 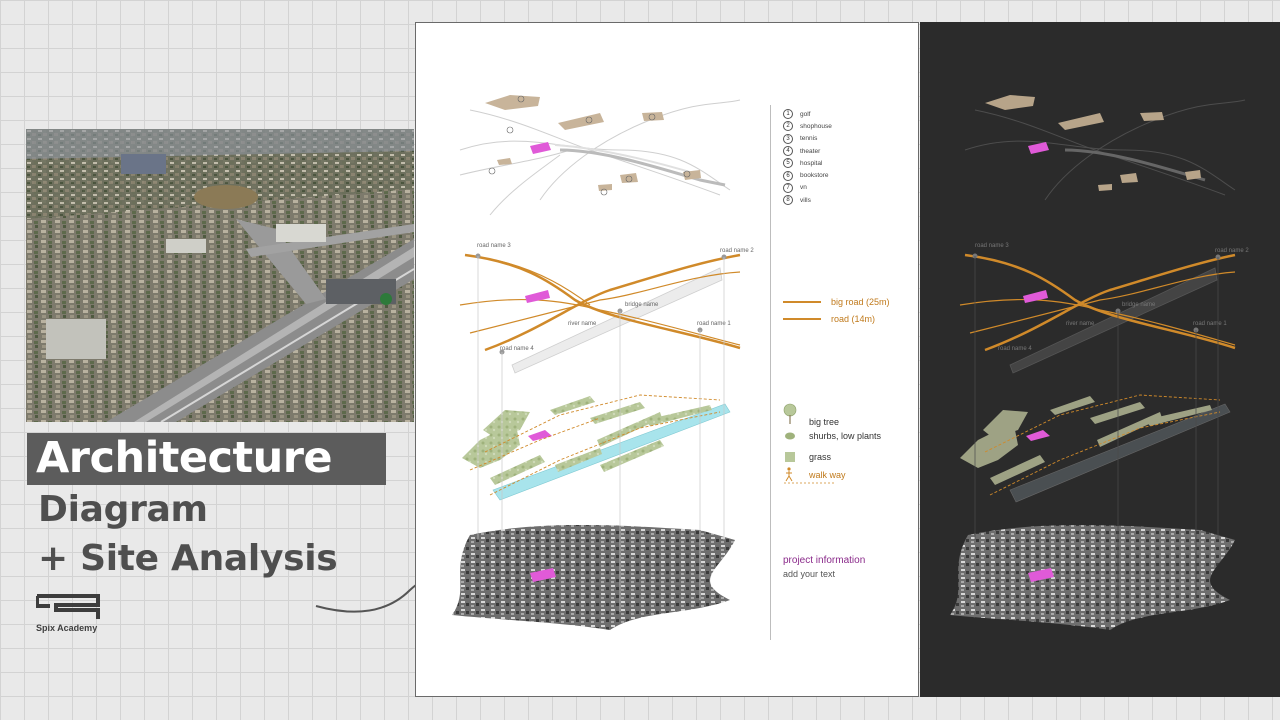 What do you see at coordinates (494, 246) in the screenshot?
I see `road-label-3: road name 3` at bounding box center [494, 246].